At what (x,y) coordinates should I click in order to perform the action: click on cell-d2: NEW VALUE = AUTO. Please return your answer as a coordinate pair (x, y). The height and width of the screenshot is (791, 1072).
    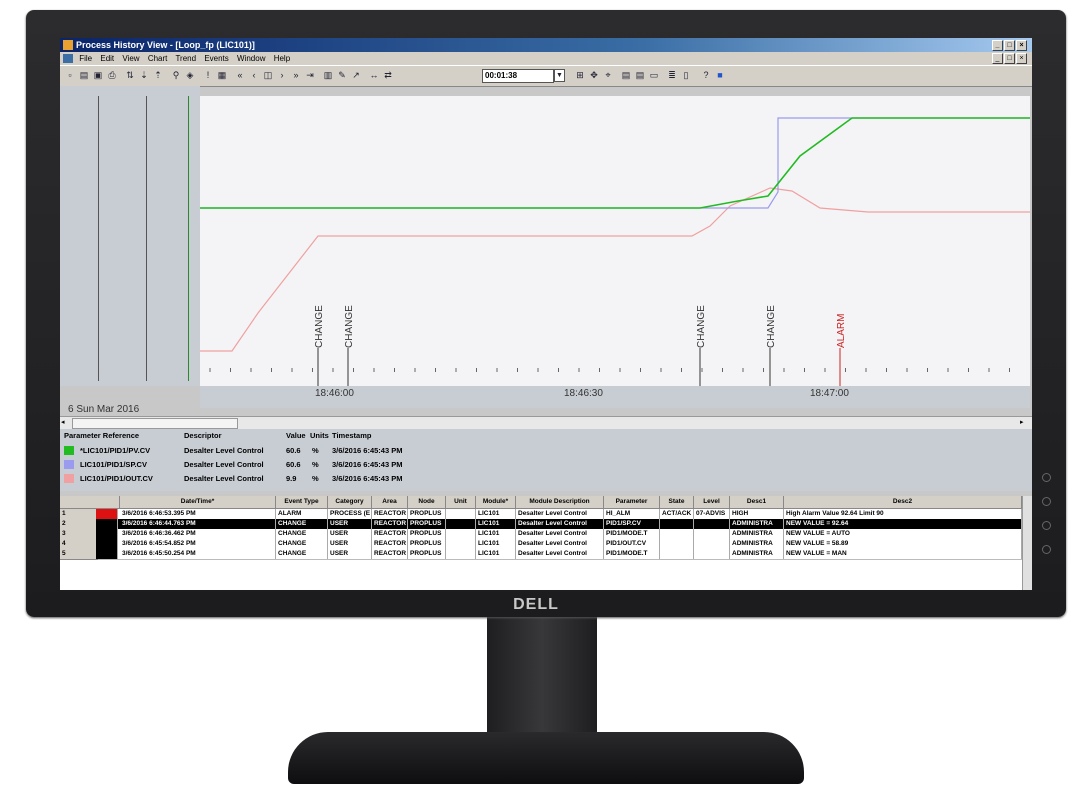
    Looking at the image, I should click on (903, 534).